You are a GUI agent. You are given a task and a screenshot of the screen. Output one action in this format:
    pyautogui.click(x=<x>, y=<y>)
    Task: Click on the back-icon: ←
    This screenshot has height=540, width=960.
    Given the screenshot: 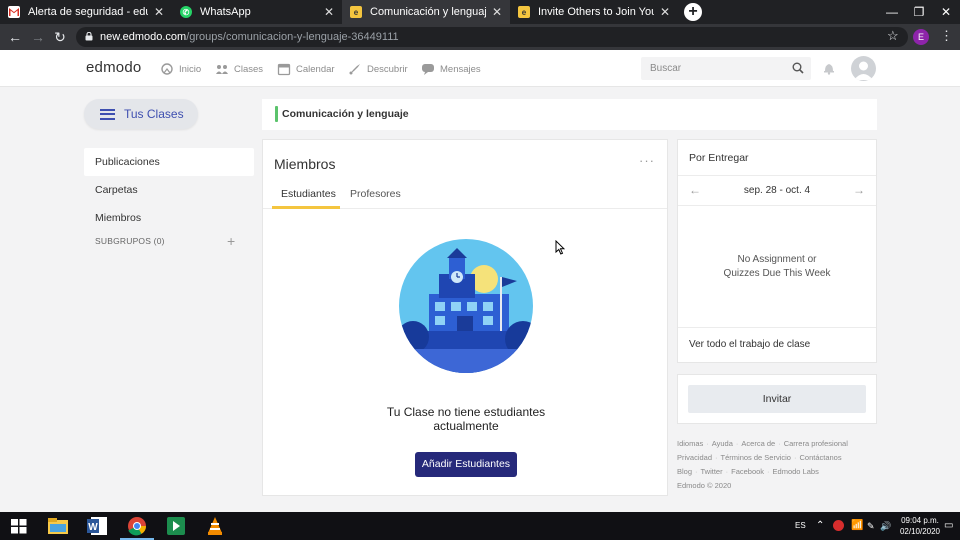 What is the action you would take?
    pyautogui.click(x=15, y=37)
    